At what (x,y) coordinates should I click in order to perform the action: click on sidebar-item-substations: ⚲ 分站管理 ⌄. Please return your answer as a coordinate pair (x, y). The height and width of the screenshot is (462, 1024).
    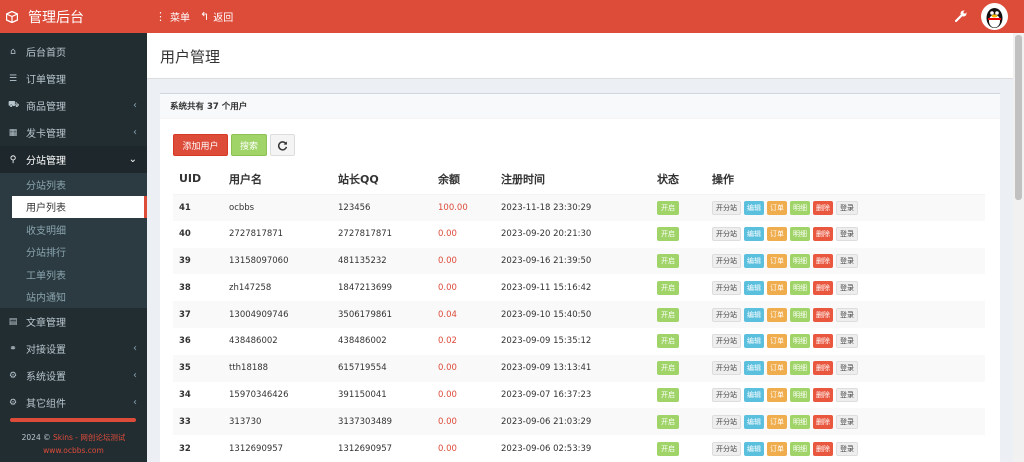
    Looking at the image, I should click on (73, 159).